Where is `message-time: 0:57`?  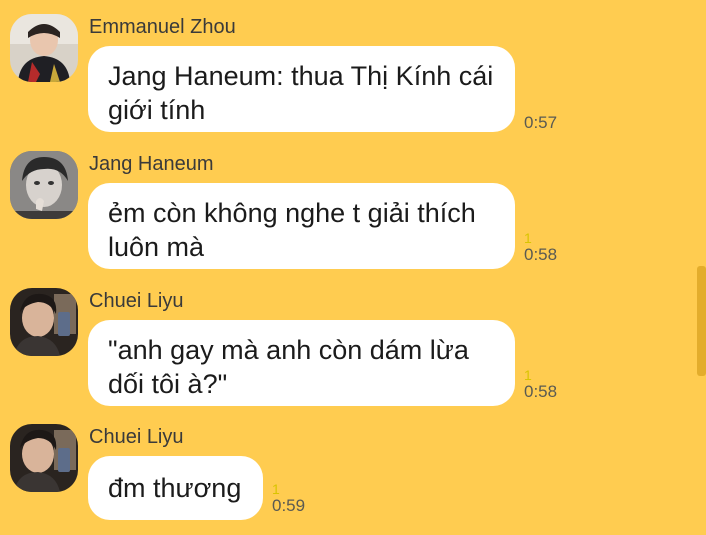
message-time: 0:57 is located at coordinates (541, 122).